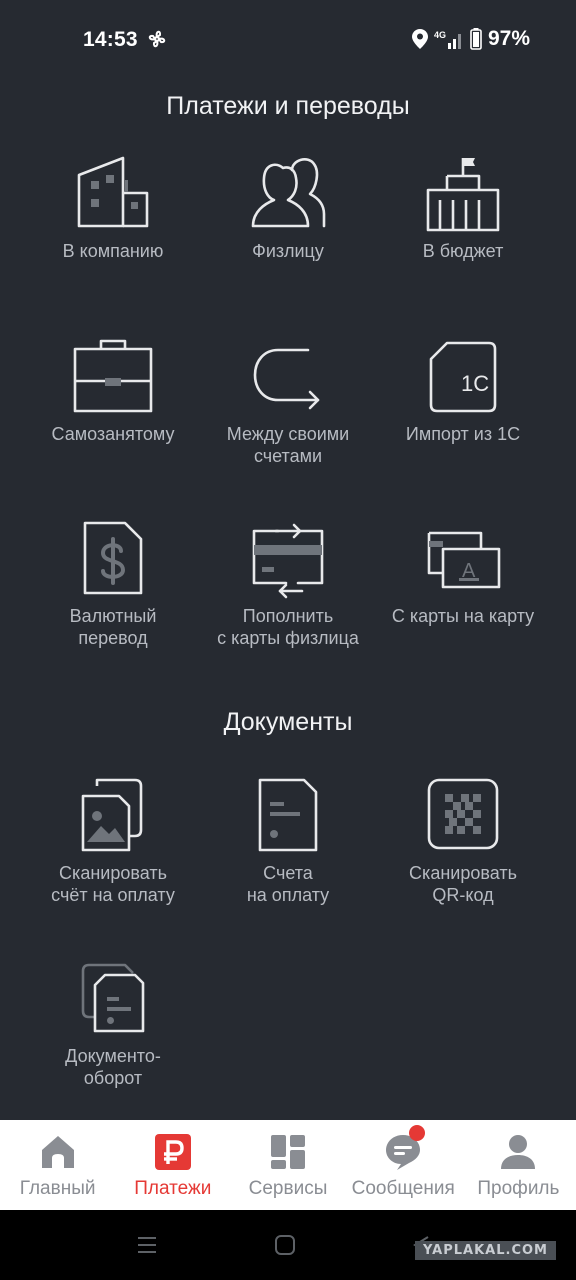 This screenshot has width=576, height=1280. Describe the element at coordinates (416, 1133) in the screenshot. I see `notification-badge` at that location.